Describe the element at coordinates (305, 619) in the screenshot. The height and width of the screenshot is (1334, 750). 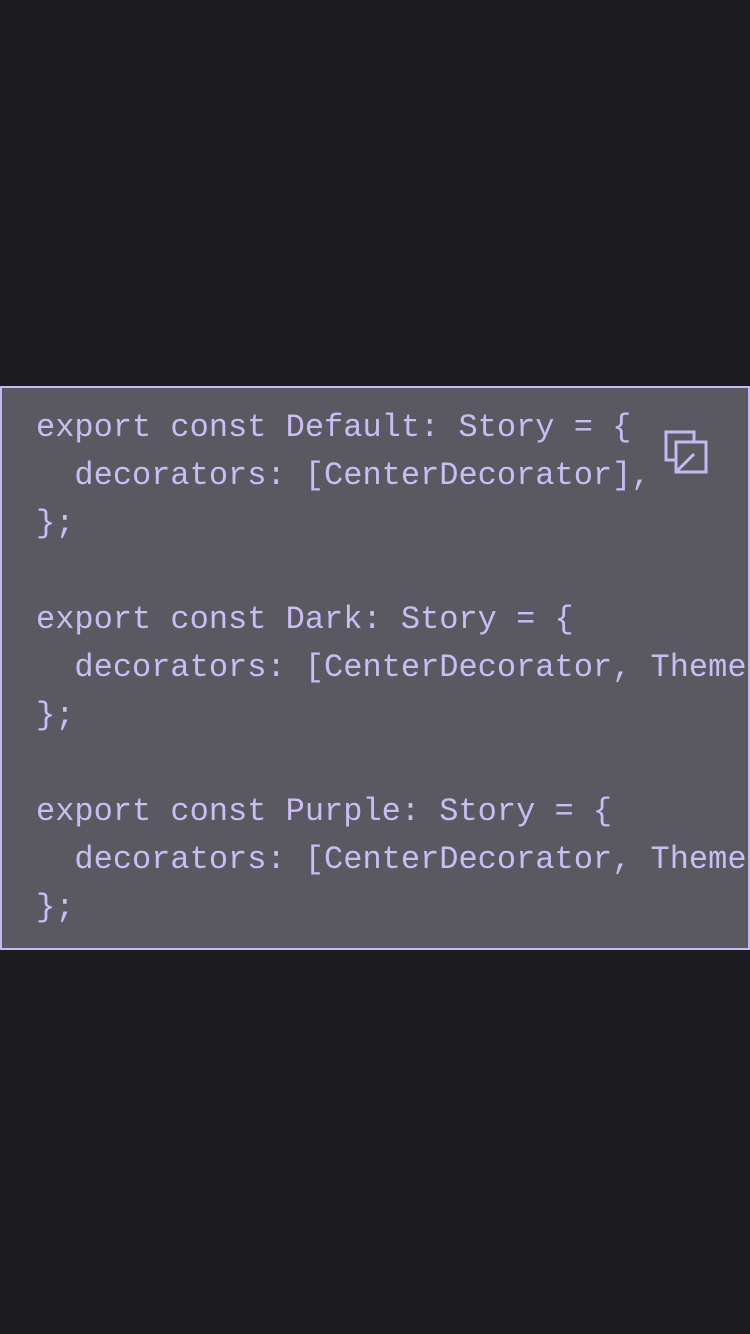
I see `code-line: export const Dark: Story = {` at that location.